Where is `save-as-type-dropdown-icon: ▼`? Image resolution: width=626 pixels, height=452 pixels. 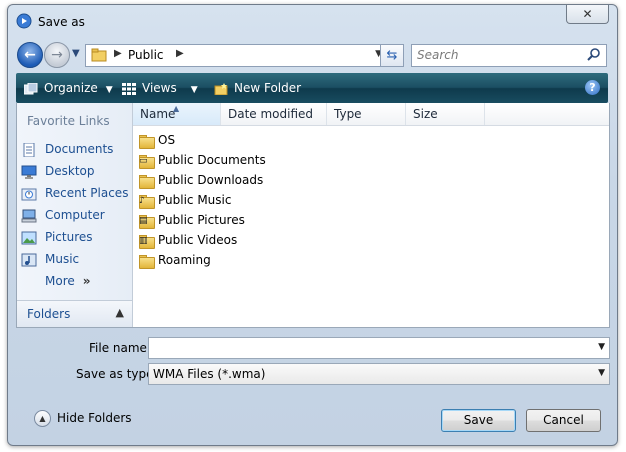 save-as-type-dropdown-icon: ▼ is located at coordinates (601, 373).